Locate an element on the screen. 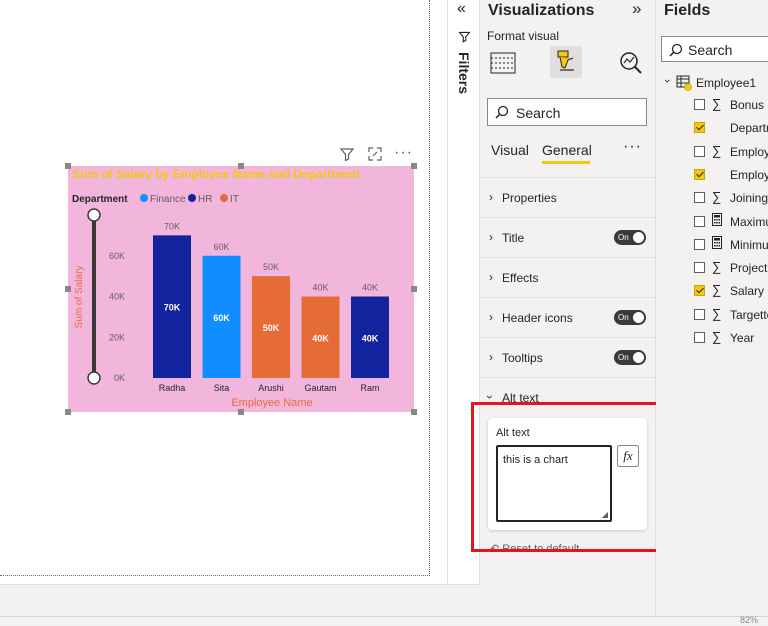 The width and height of the screenshot is (768, 626). y-axis-label: Sum of Salary is located at coordinates (79, 297).